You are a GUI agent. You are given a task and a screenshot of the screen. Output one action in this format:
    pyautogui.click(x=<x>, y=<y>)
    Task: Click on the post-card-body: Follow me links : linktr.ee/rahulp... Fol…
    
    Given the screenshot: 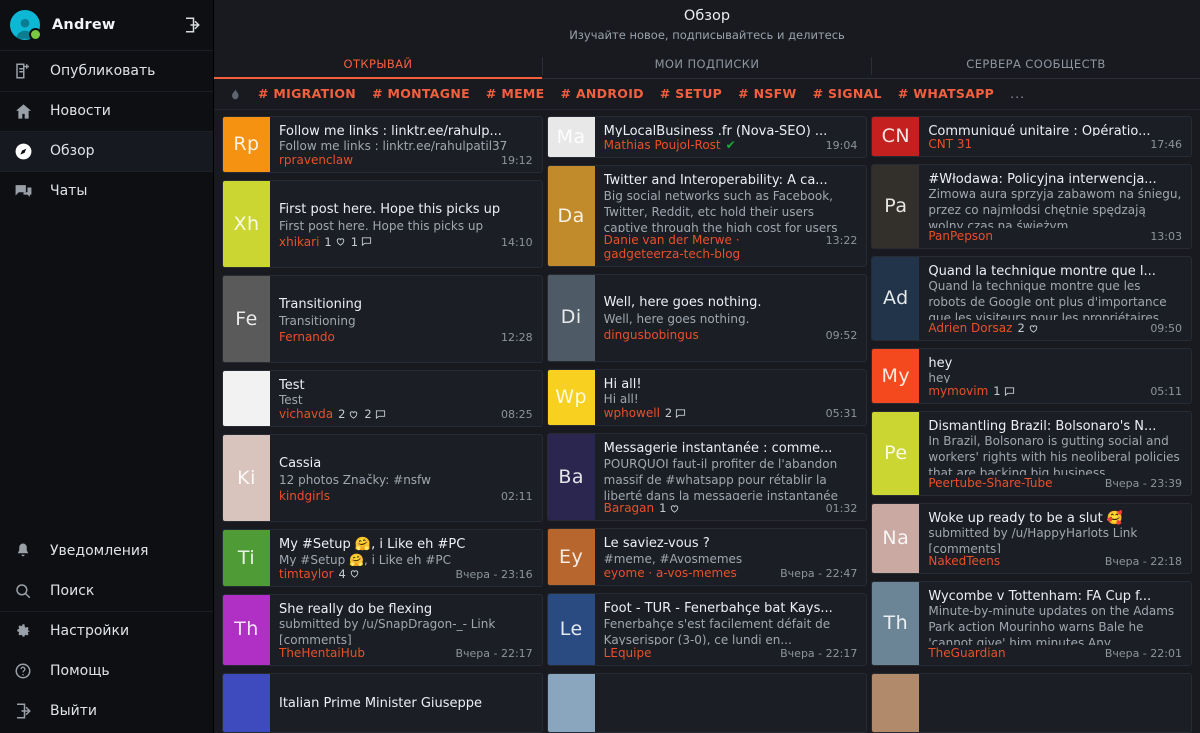 What is the action you would take?
    pyautogui.click(x=406, y=144)
    